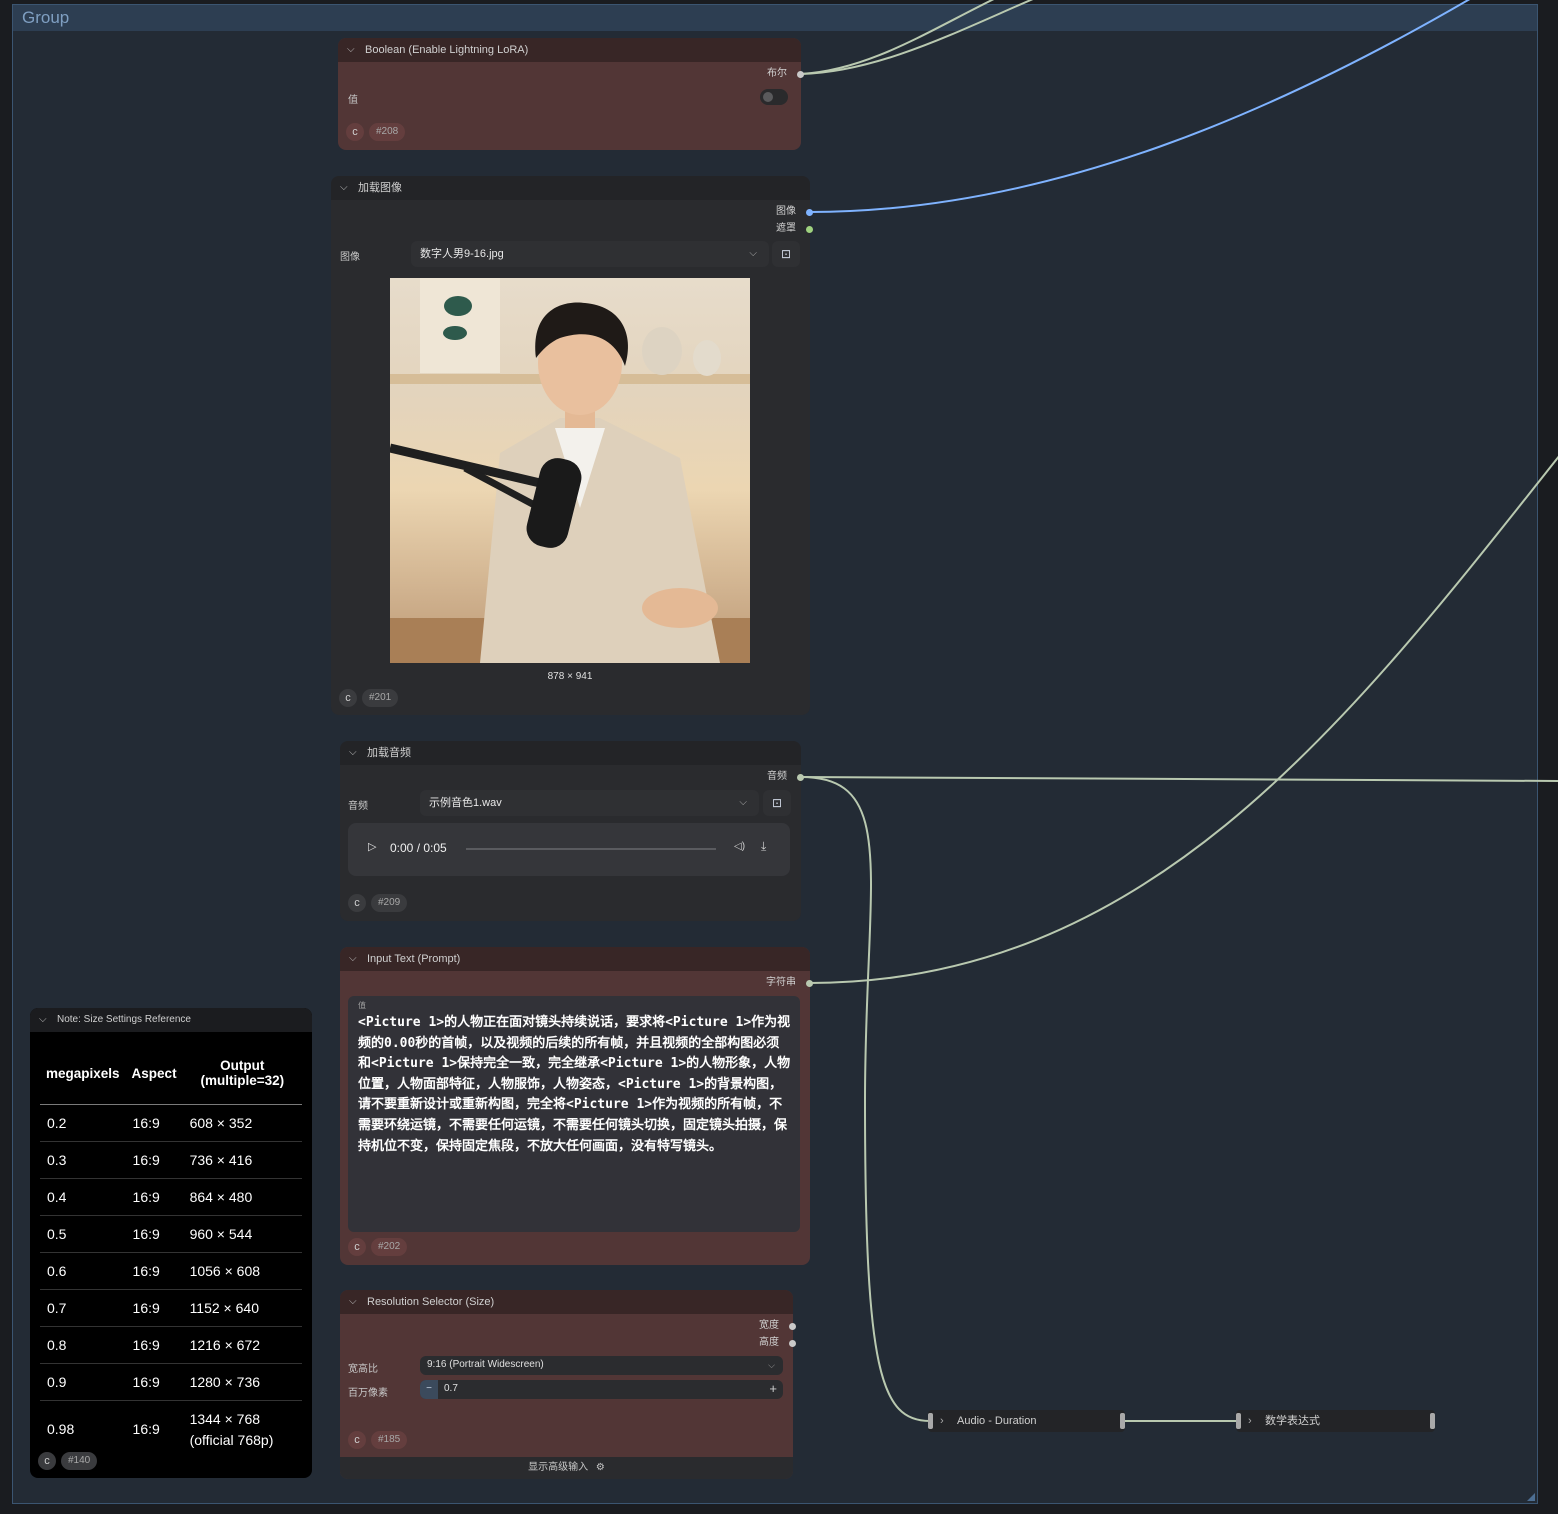  What do you see at coordinates (242, 1073) in the screenshot?
I see `header-output: Output (multiple=32)` at bounding box center [242, 1073].